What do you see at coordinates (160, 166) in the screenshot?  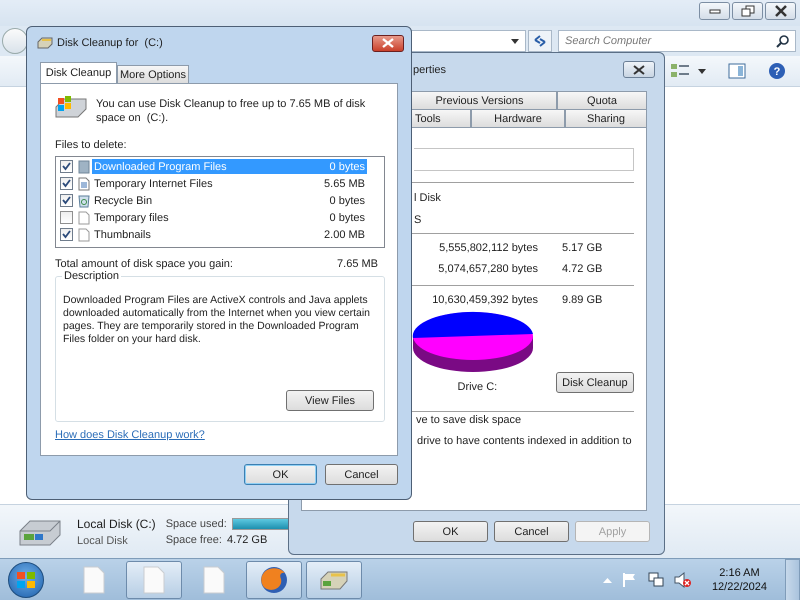 I see `file-name: Downloaded Program Files` at bounding box center [160, 166].